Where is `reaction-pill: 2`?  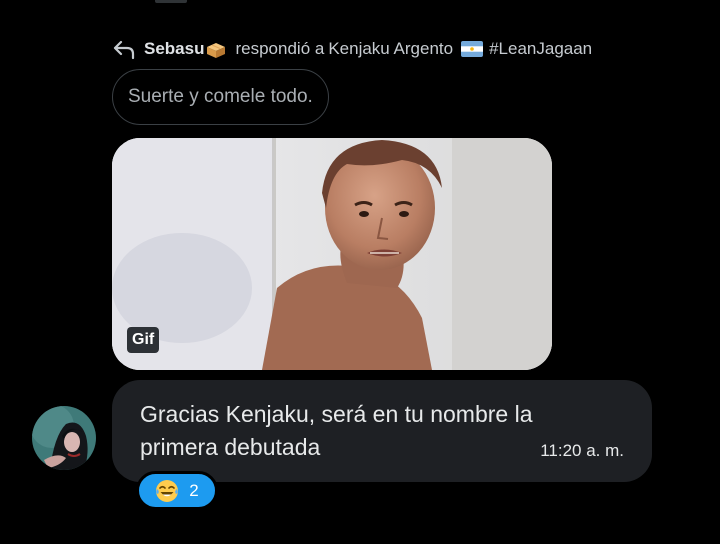
reaction-pill: 2 is located at coordinates (177, 490).